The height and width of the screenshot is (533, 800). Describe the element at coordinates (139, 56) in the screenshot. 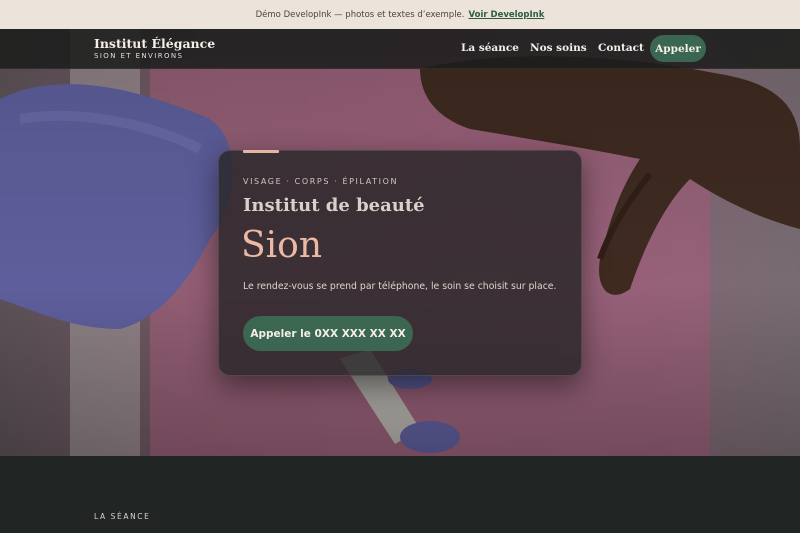

I see `brand-subtitle: SION ET ENVIRONS` at that location.